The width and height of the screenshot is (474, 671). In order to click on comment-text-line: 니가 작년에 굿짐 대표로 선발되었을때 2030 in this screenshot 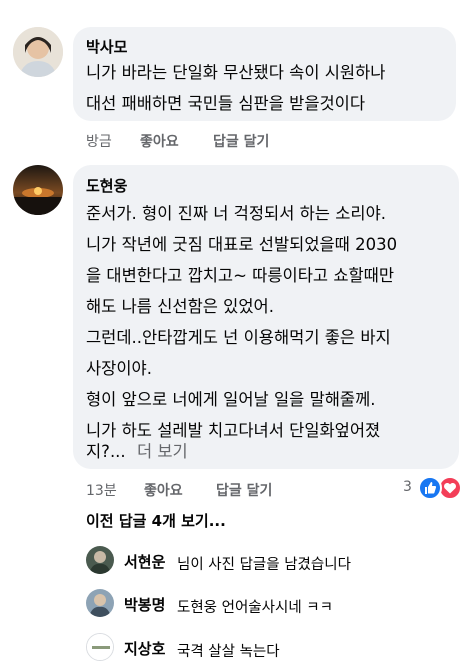, I will do `click(242, 244)`.